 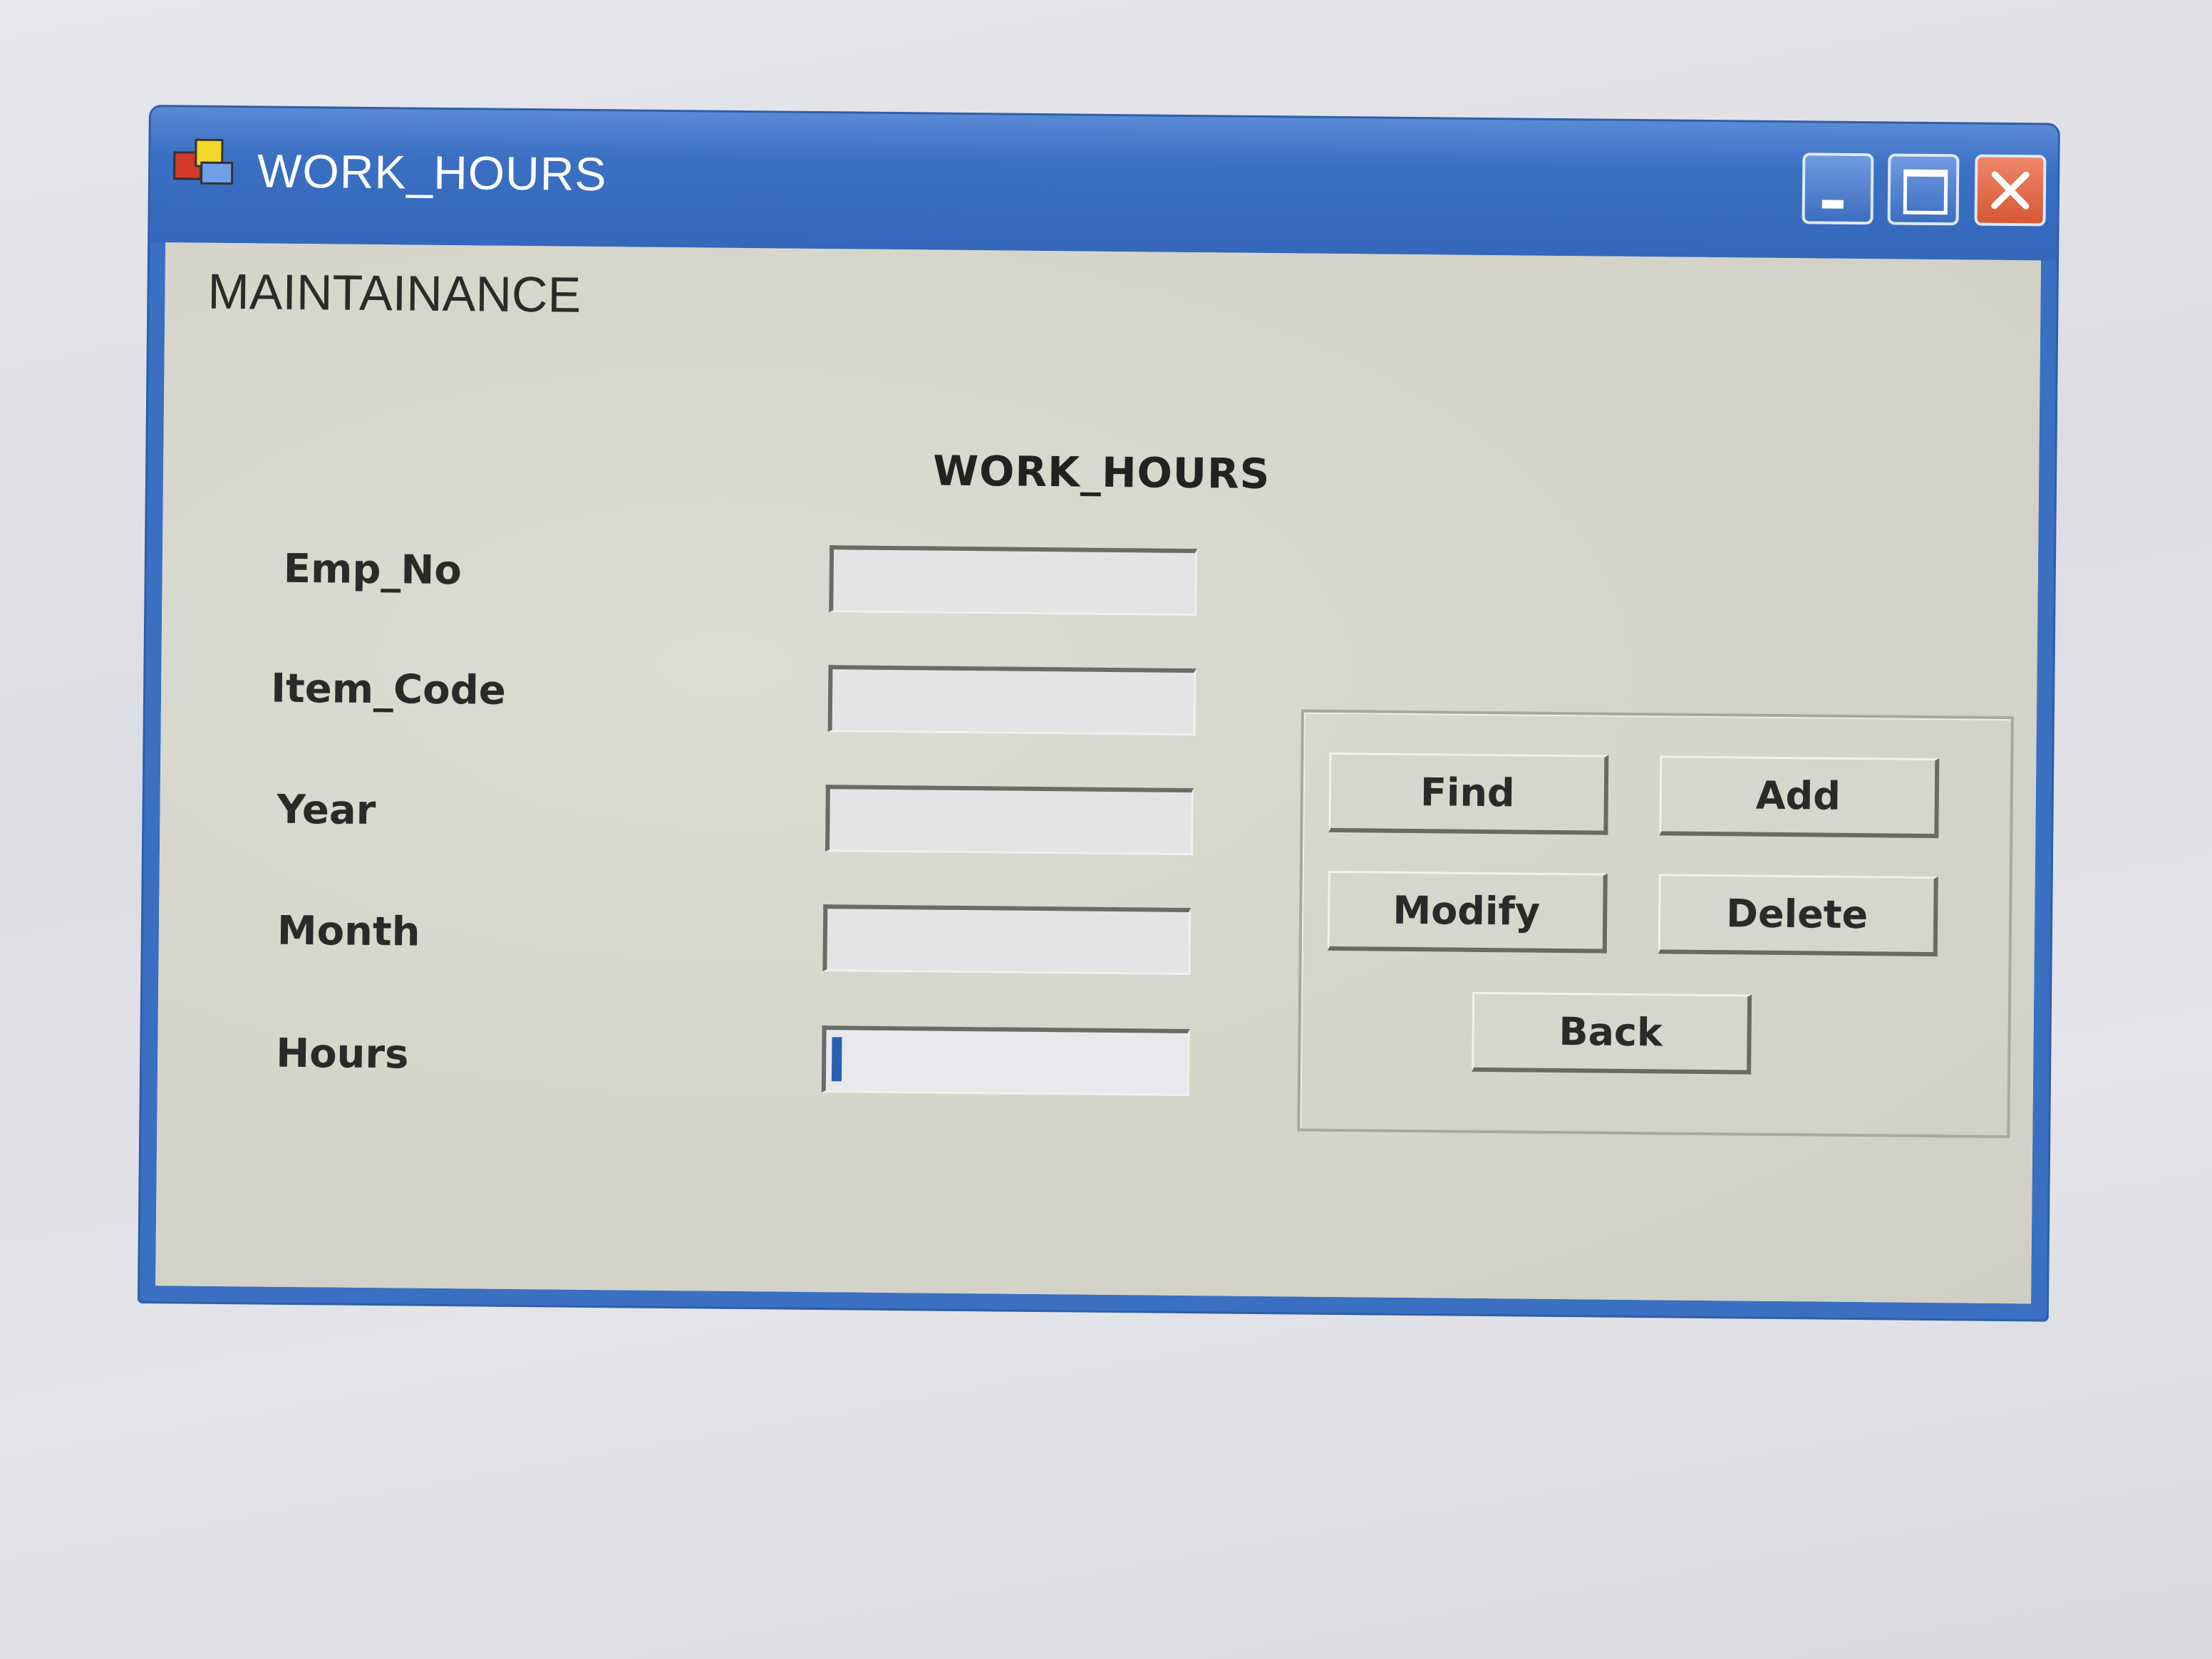 What do you see at coordinates (1467, 911) in the screenshot?
I see `modify-button: Modify` at bounding box center [1467, 911].